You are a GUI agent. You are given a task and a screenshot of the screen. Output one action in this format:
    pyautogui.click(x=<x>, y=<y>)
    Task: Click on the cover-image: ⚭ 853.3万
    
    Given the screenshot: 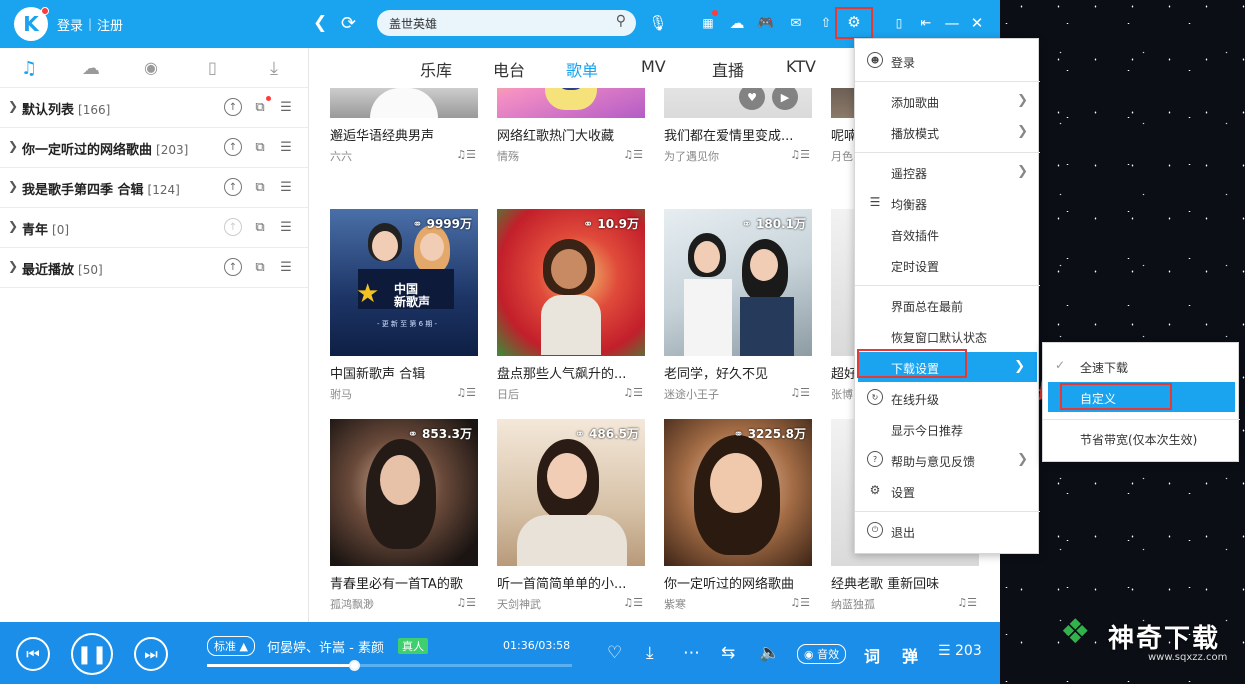 What is the action you would take?
    pyautogui.click(x=404, y=492)
    